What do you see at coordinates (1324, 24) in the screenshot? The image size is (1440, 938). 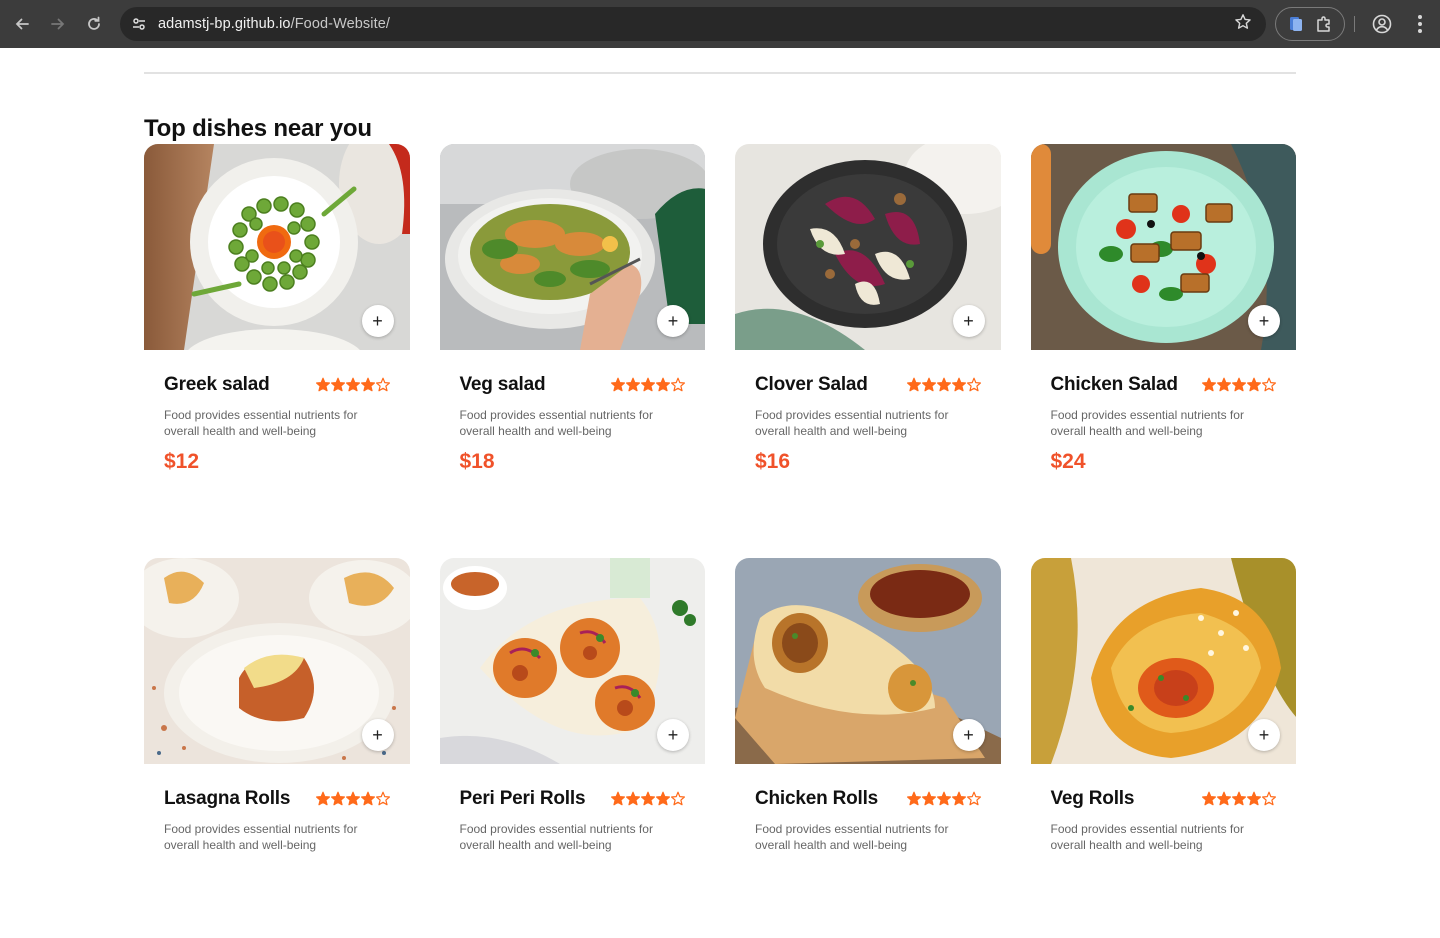 I see `puzzle-icon` at bounding box center [1324, 24].